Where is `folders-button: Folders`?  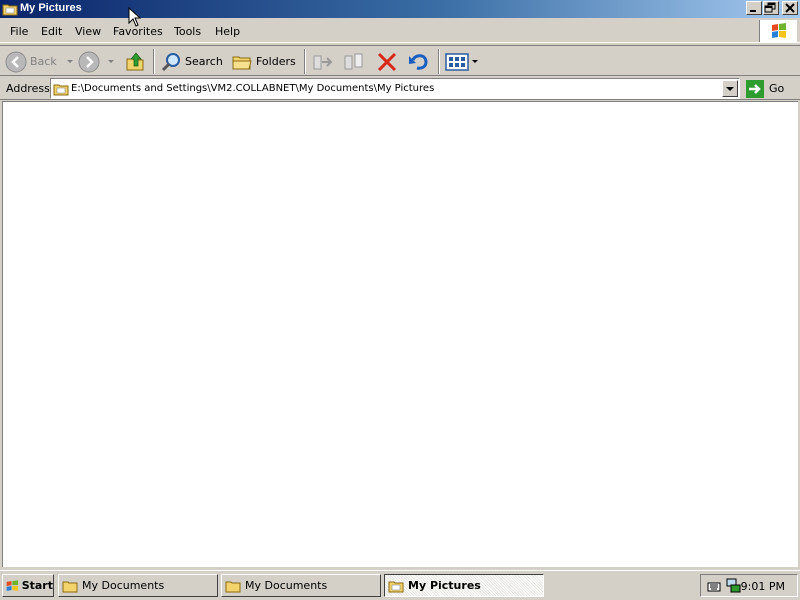
folders-button: Folders is located at coordinates (263, 61).